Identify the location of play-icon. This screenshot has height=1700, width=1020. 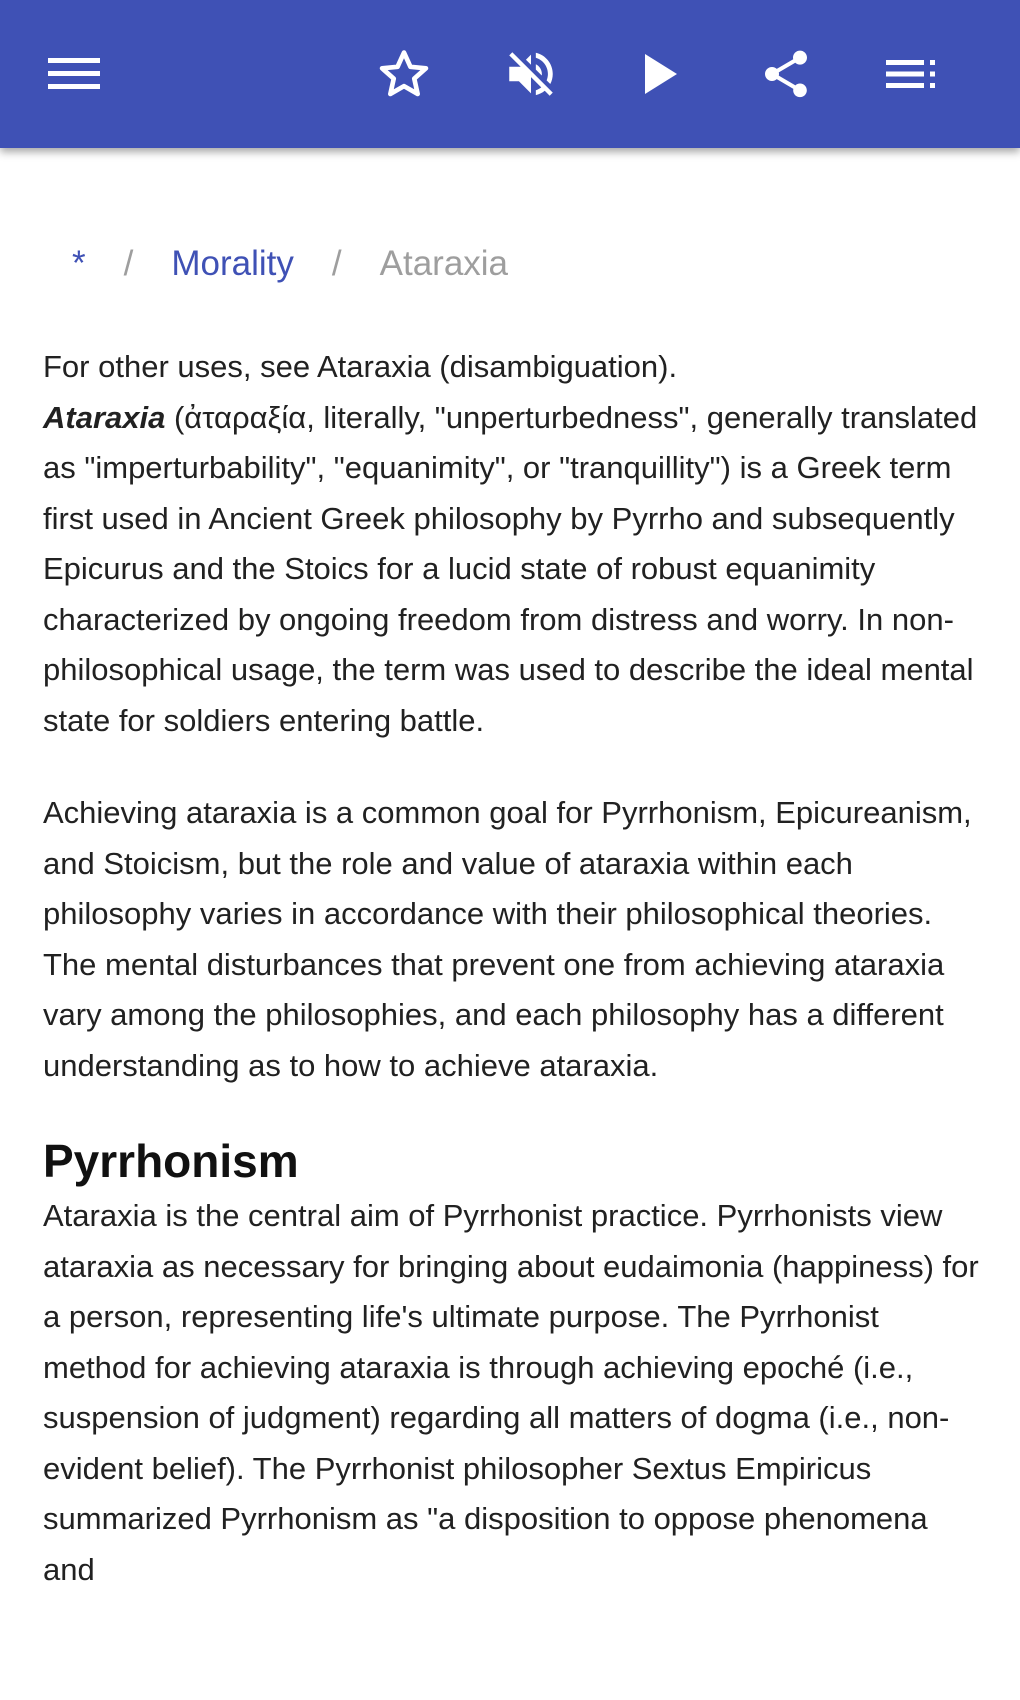
(661, 74).